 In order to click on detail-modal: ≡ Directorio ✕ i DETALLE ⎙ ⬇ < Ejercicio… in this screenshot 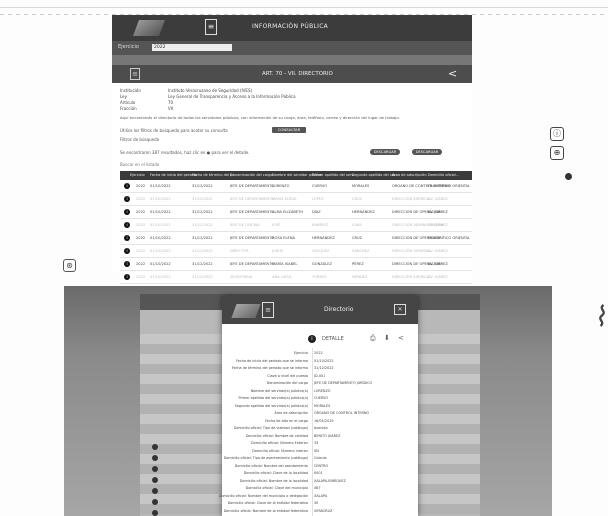, I will do `click(318, 406)`.